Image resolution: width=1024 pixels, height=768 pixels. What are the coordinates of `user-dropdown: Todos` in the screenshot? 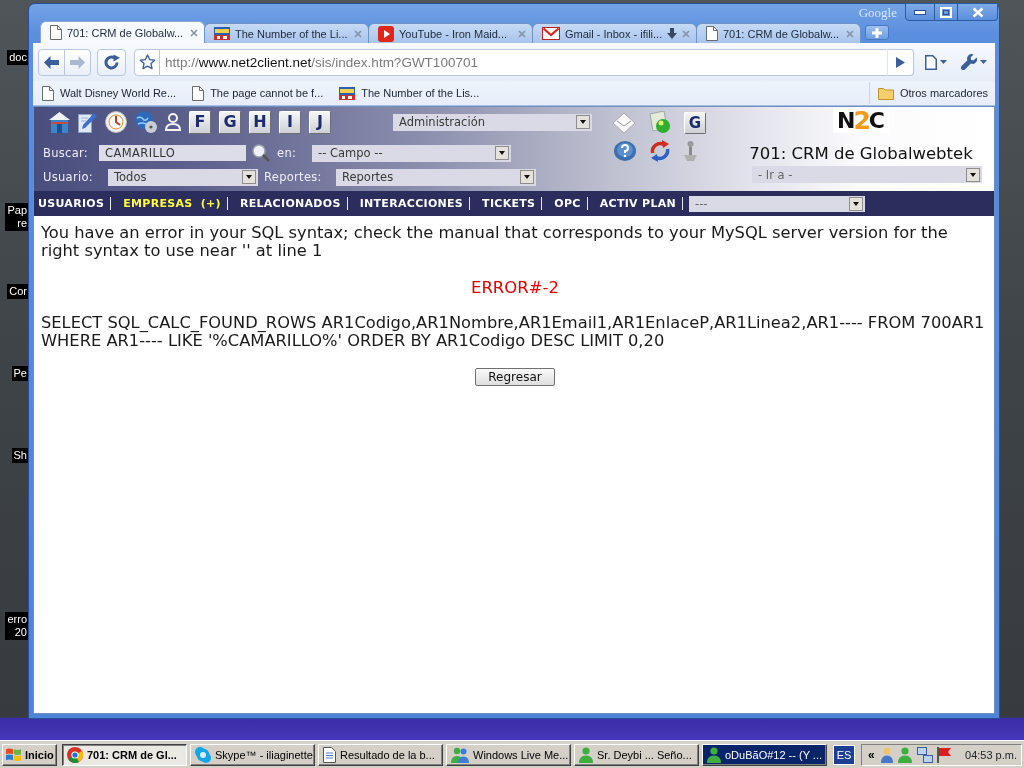 It's located at (183, 177).